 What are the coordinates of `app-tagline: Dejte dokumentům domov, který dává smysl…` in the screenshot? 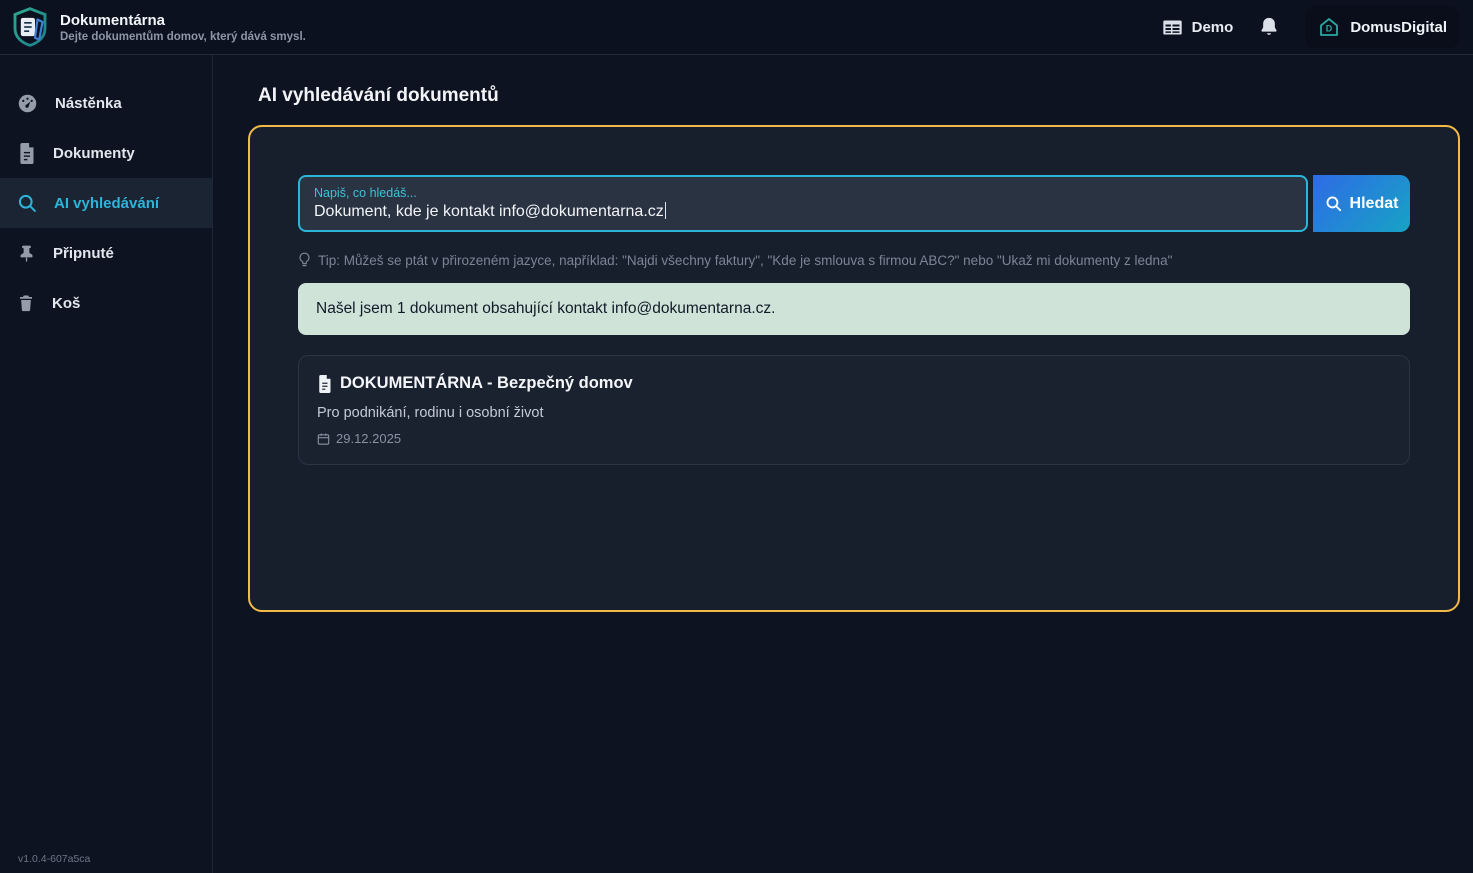 It's located at (183, 36).